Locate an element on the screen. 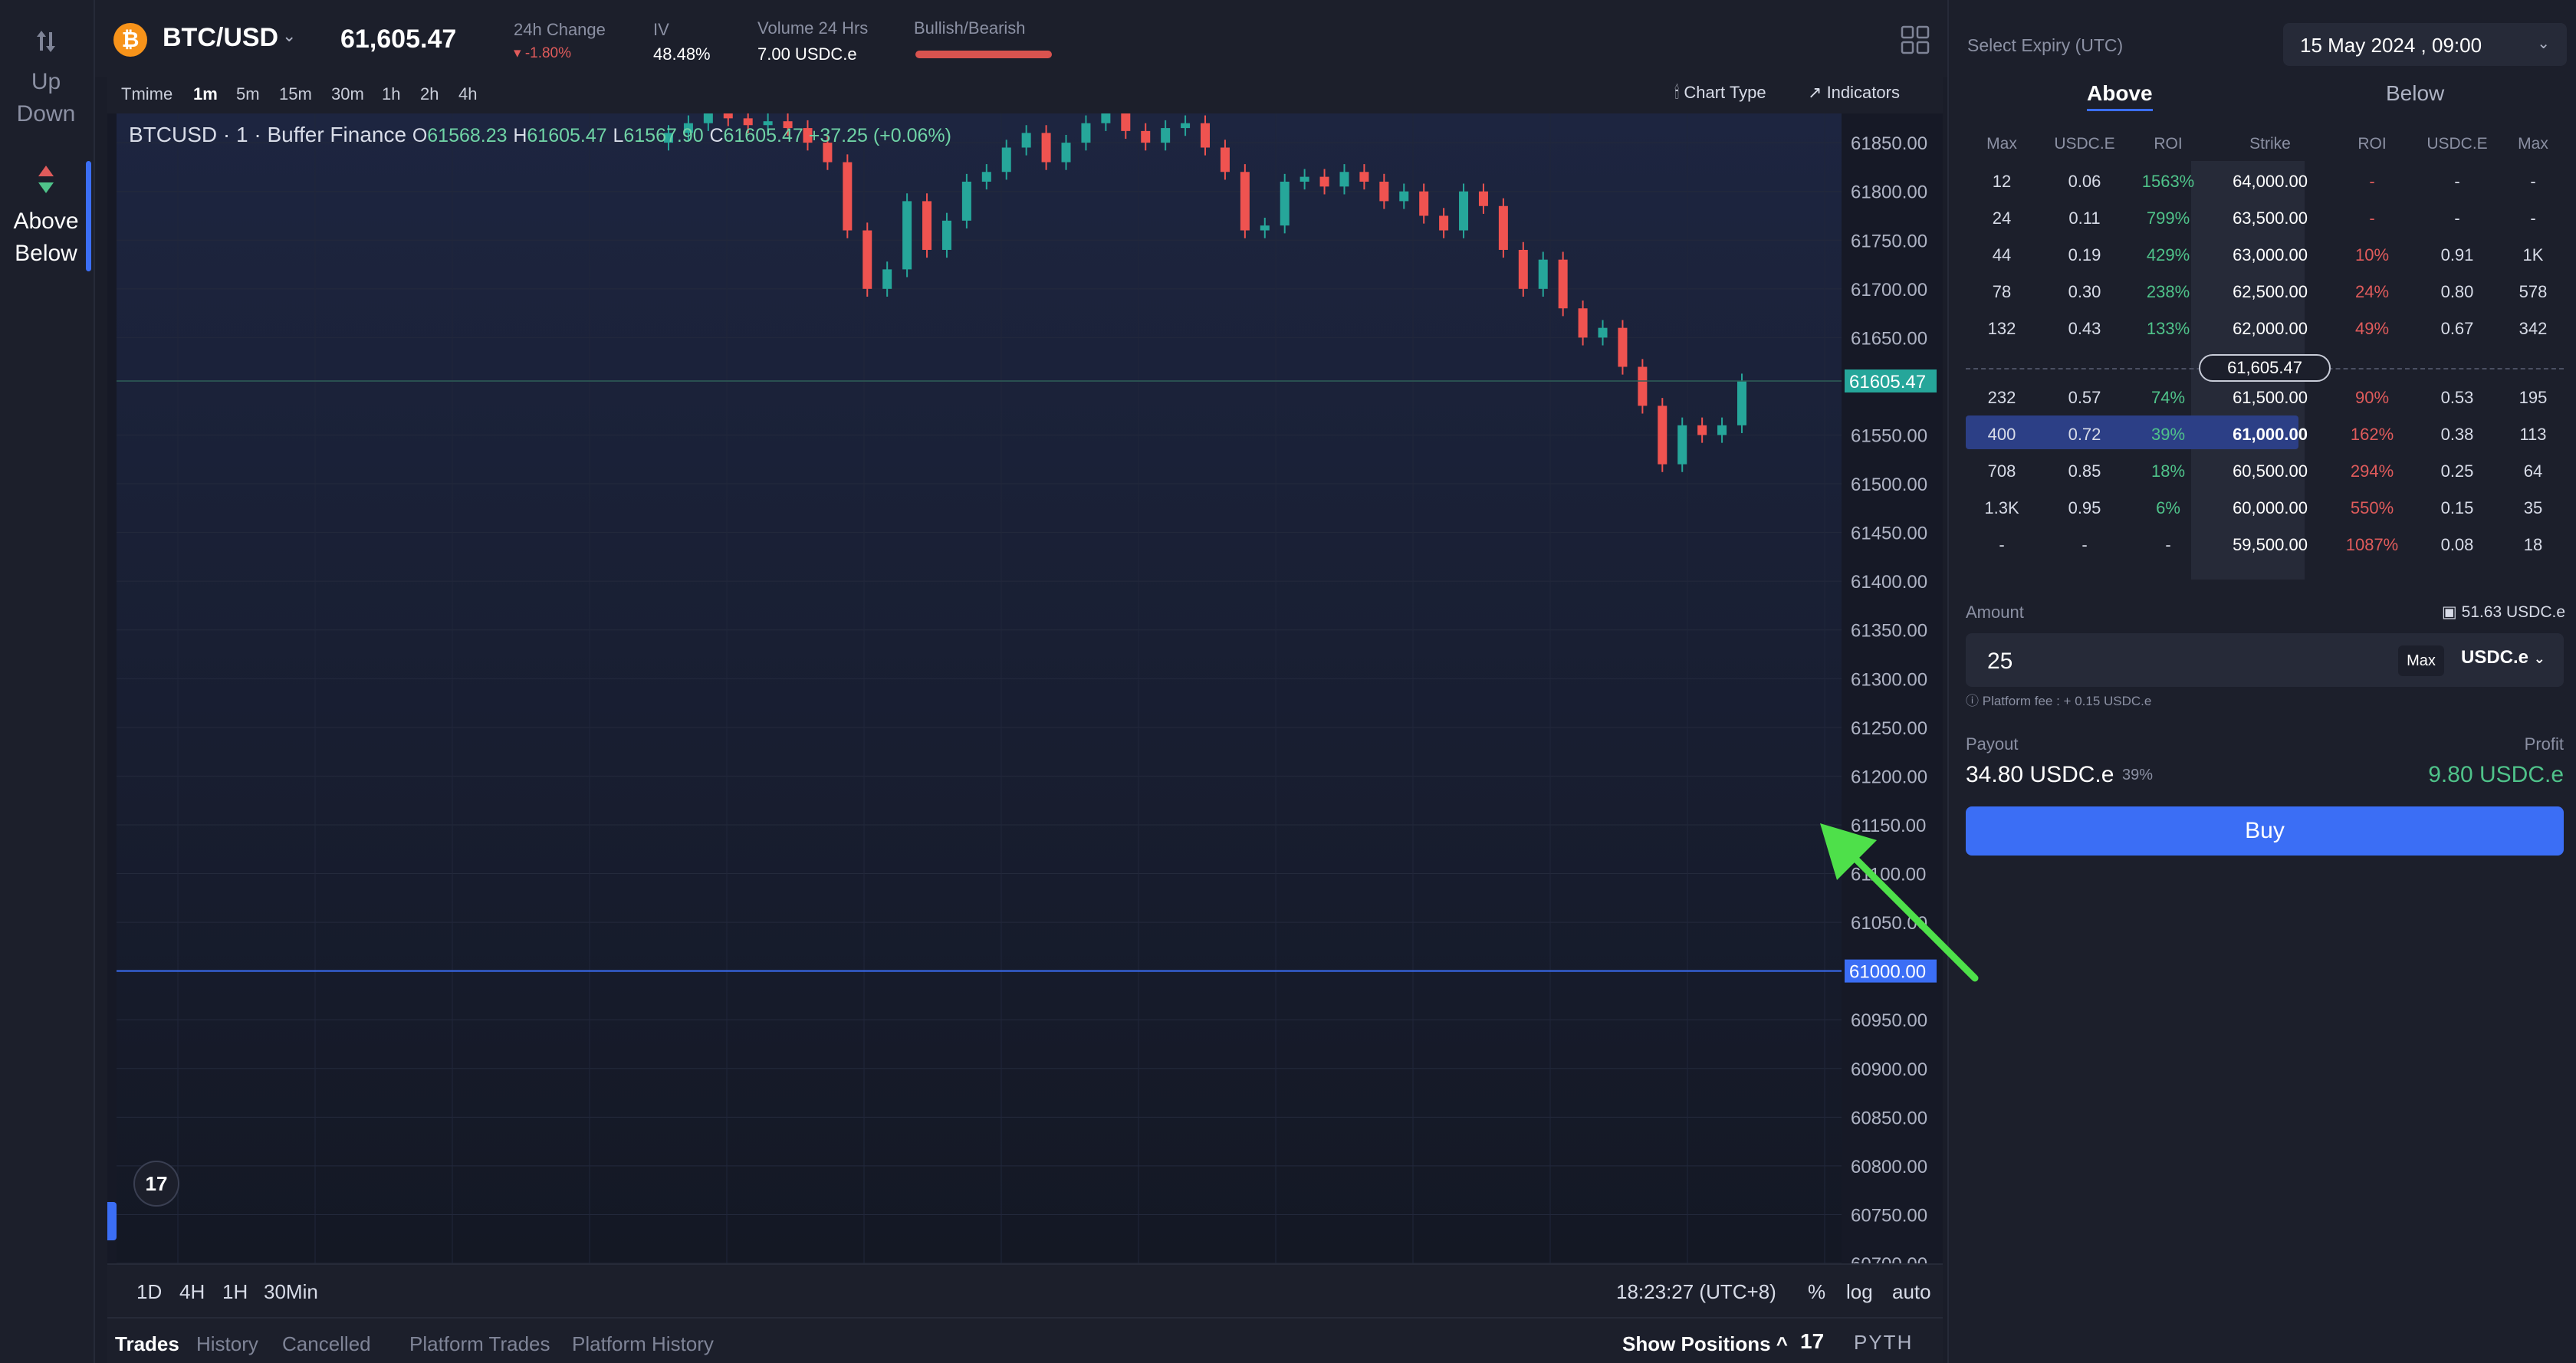 The width and height of the screenshot is (2576, 1363). strike-row: 12 0.06 1563% 64,000.00 - - - is located at coordinates (2265, 179).